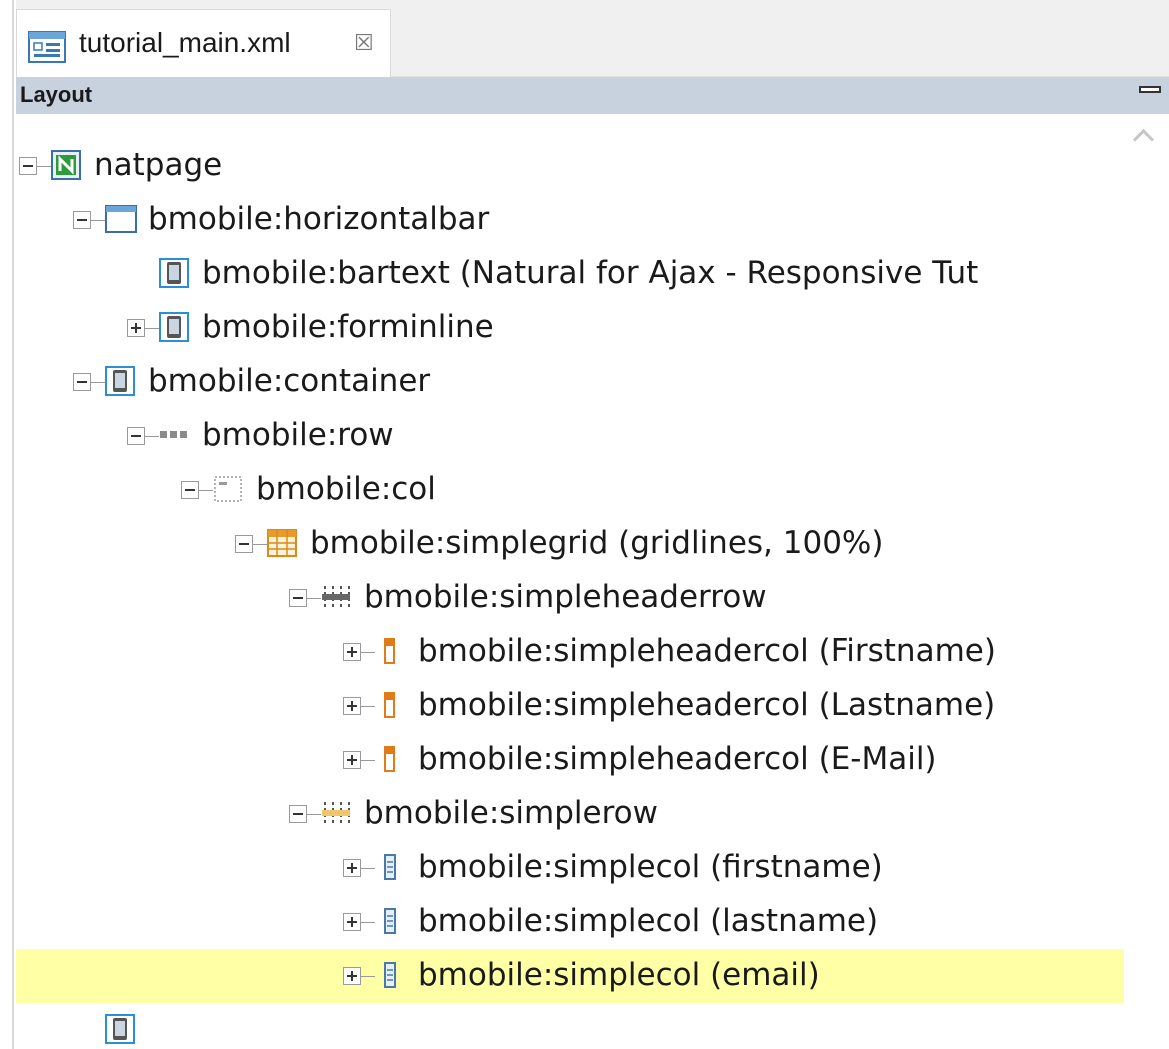 The image size is (1169, 1049). Describe the element at coordinates (677, 759) in the screenshot. I see `tree-node-label: bmobile:simpleheadercol (E-Mail)` at that location.